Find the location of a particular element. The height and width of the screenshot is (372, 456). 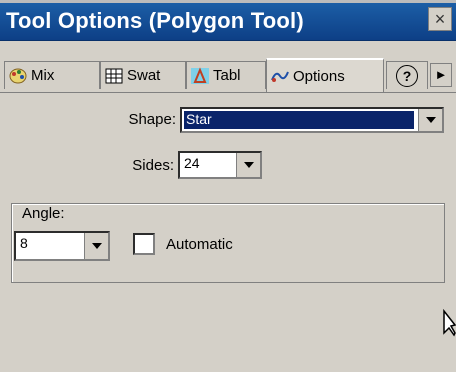

tab-scroll-right-button: ► is located at coordinates (441, 75).